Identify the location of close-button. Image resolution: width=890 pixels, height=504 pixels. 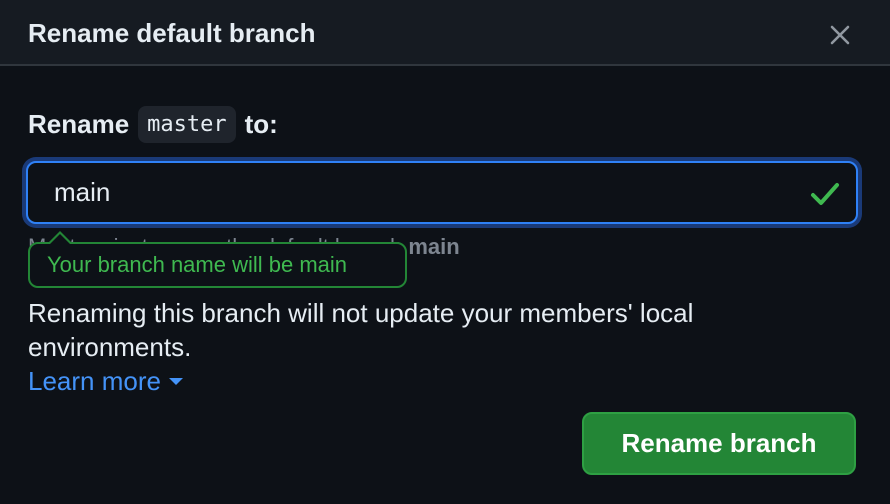
(840, 35).